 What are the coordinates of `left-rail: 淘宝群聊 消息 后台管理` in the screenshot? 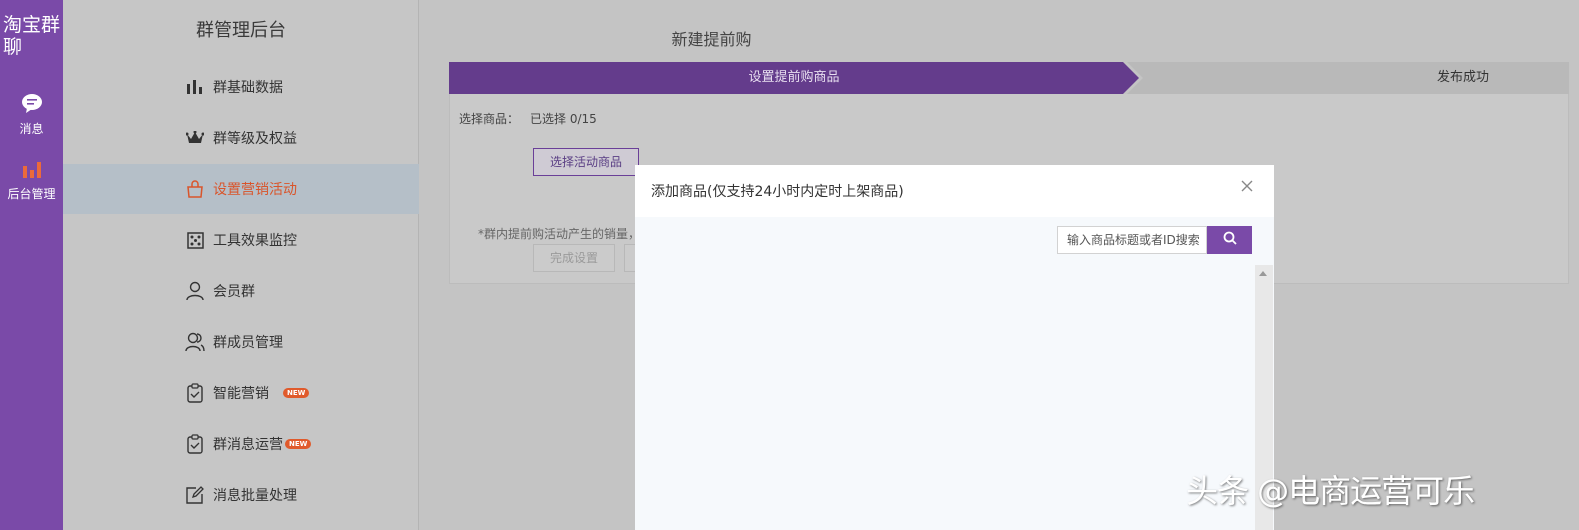 It's located at (31, 265).